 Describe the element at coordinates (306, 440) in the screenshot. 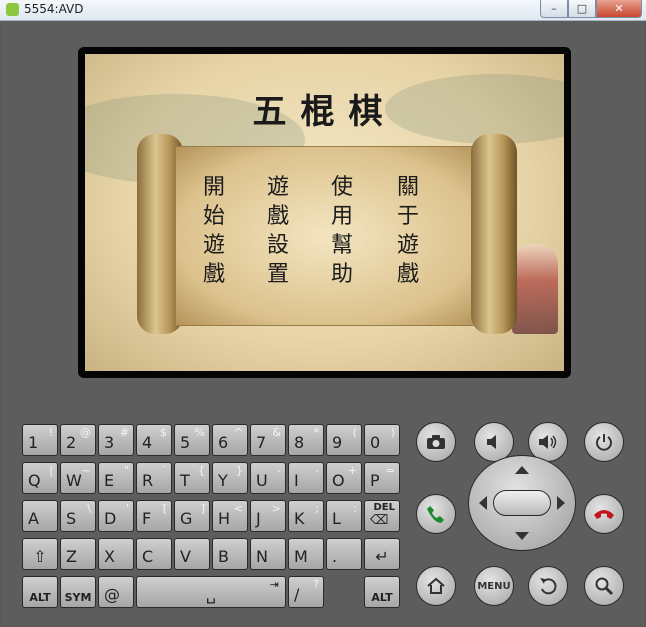

I see `key-8: 8 *` at that location.